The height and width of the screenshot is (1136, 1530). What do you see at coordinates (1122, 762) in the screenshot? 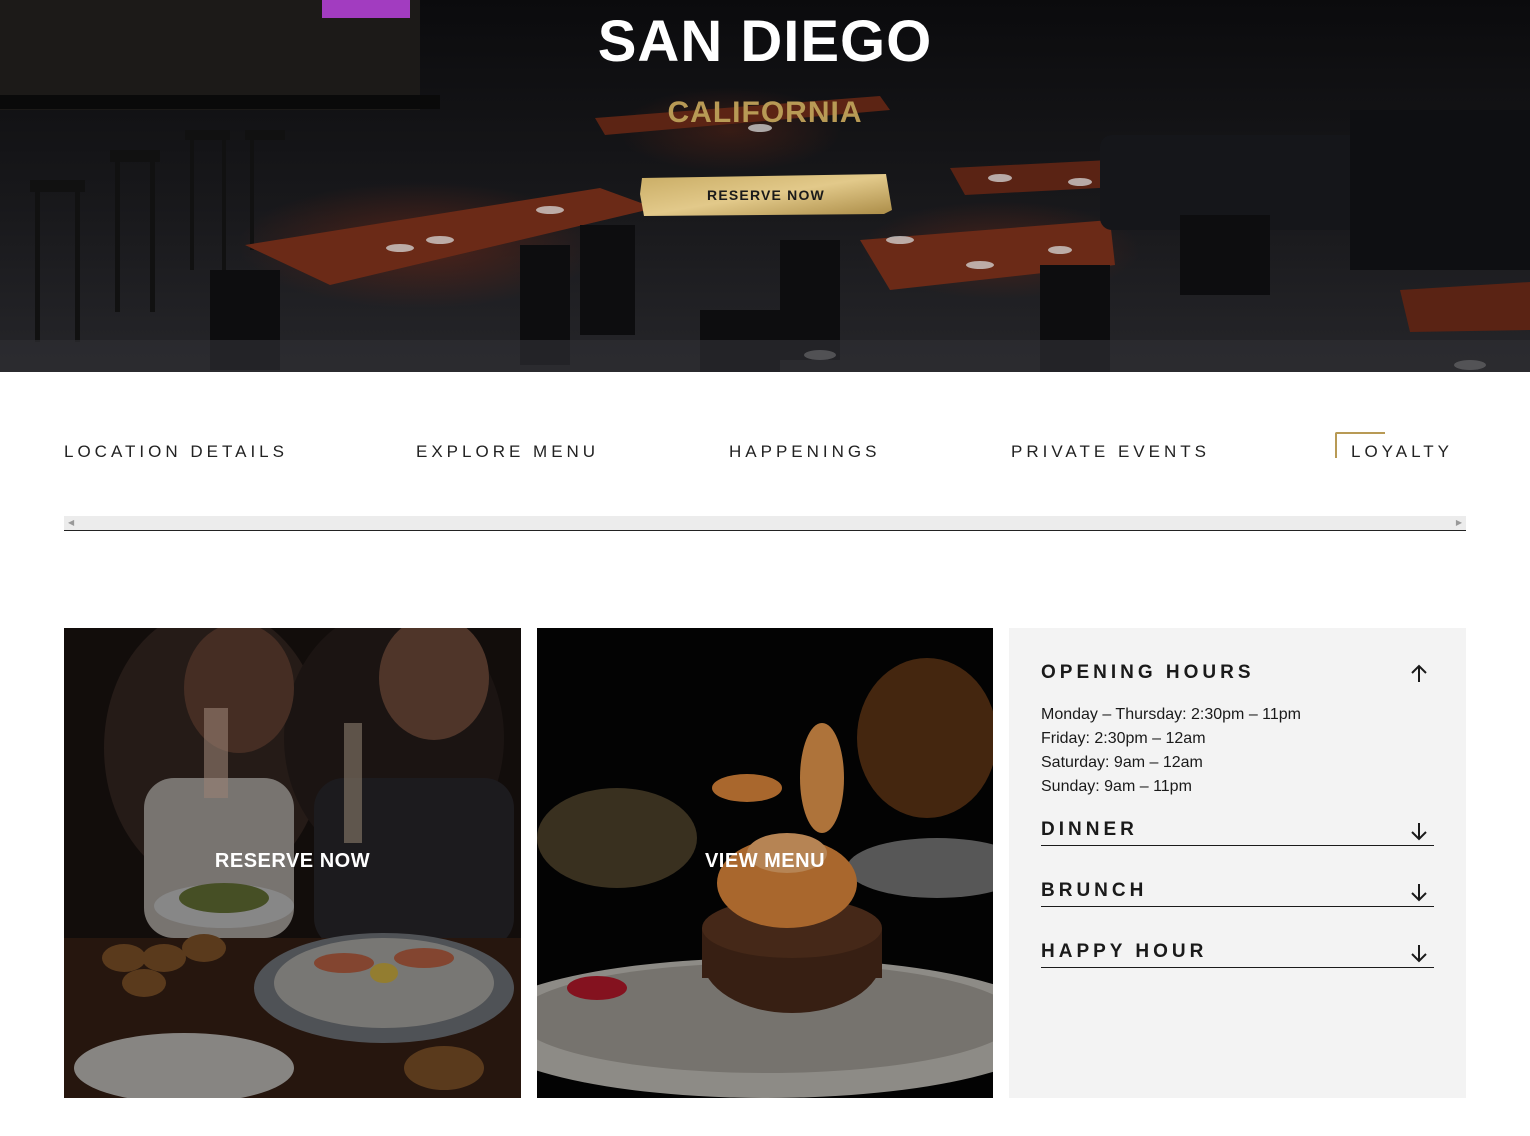
I see `hours-line: Saturday: 9am – 12am` at bounding box center [1122, 762].